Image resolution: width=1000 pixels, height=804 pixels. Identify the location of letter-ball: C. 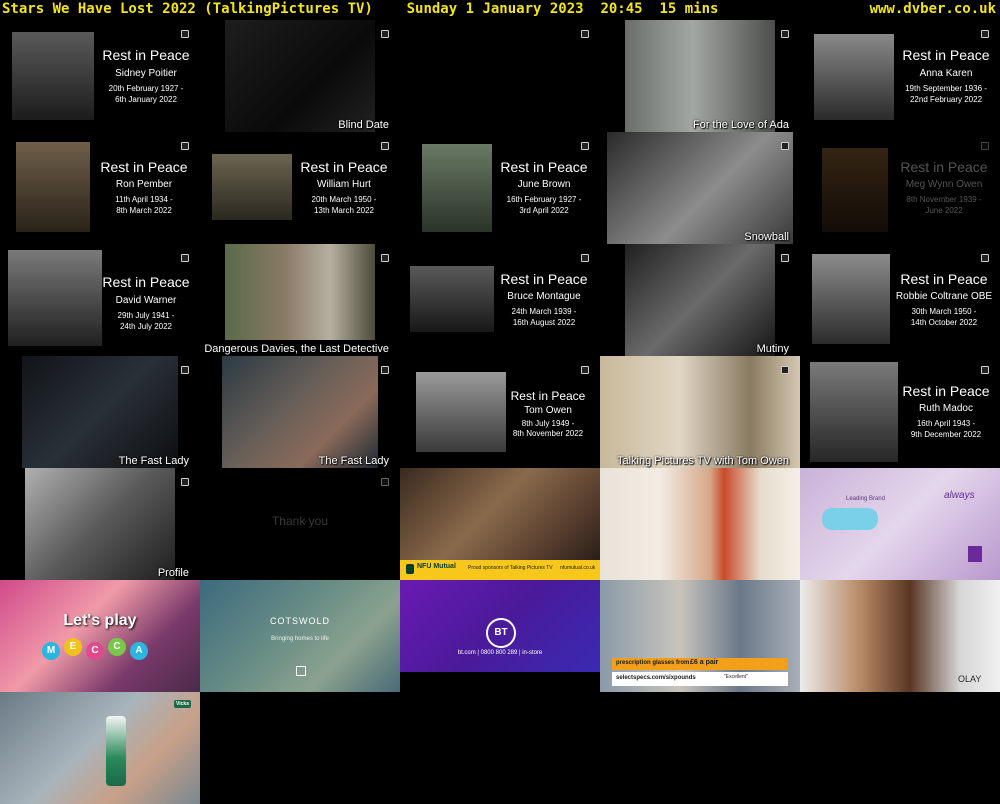
(95, 651).